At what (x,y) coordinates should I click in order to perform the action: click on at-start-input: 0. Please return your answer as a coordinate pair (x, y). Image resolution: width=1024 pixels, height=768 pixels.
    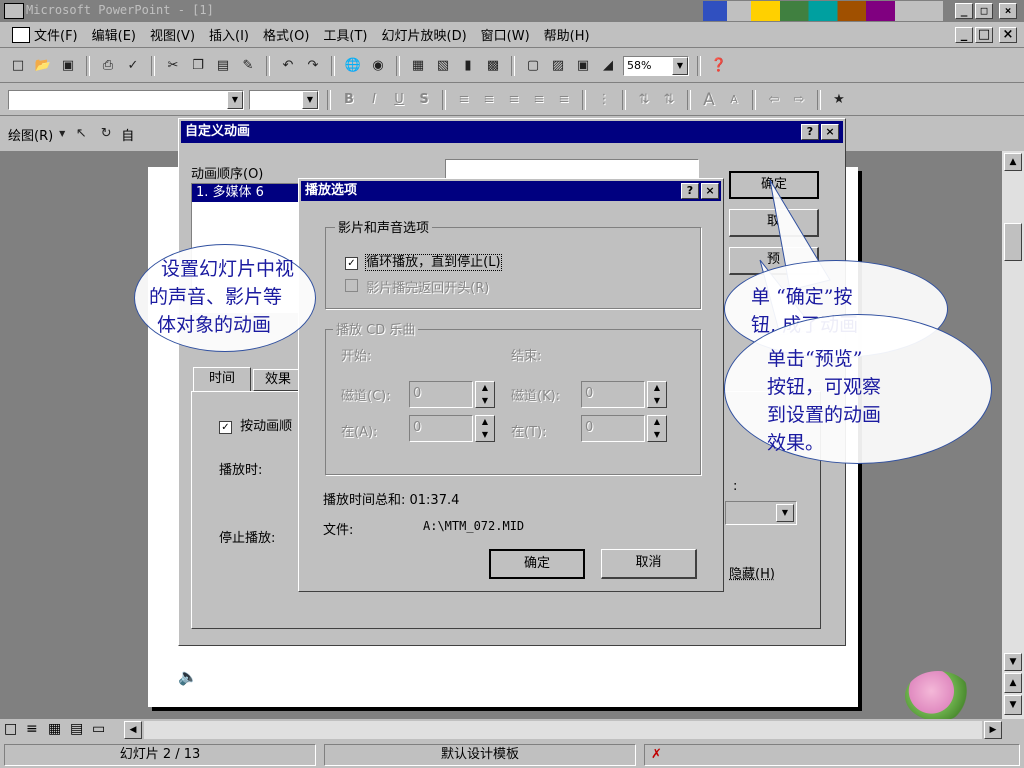
    Looking at the image, I should click on (441, 428).